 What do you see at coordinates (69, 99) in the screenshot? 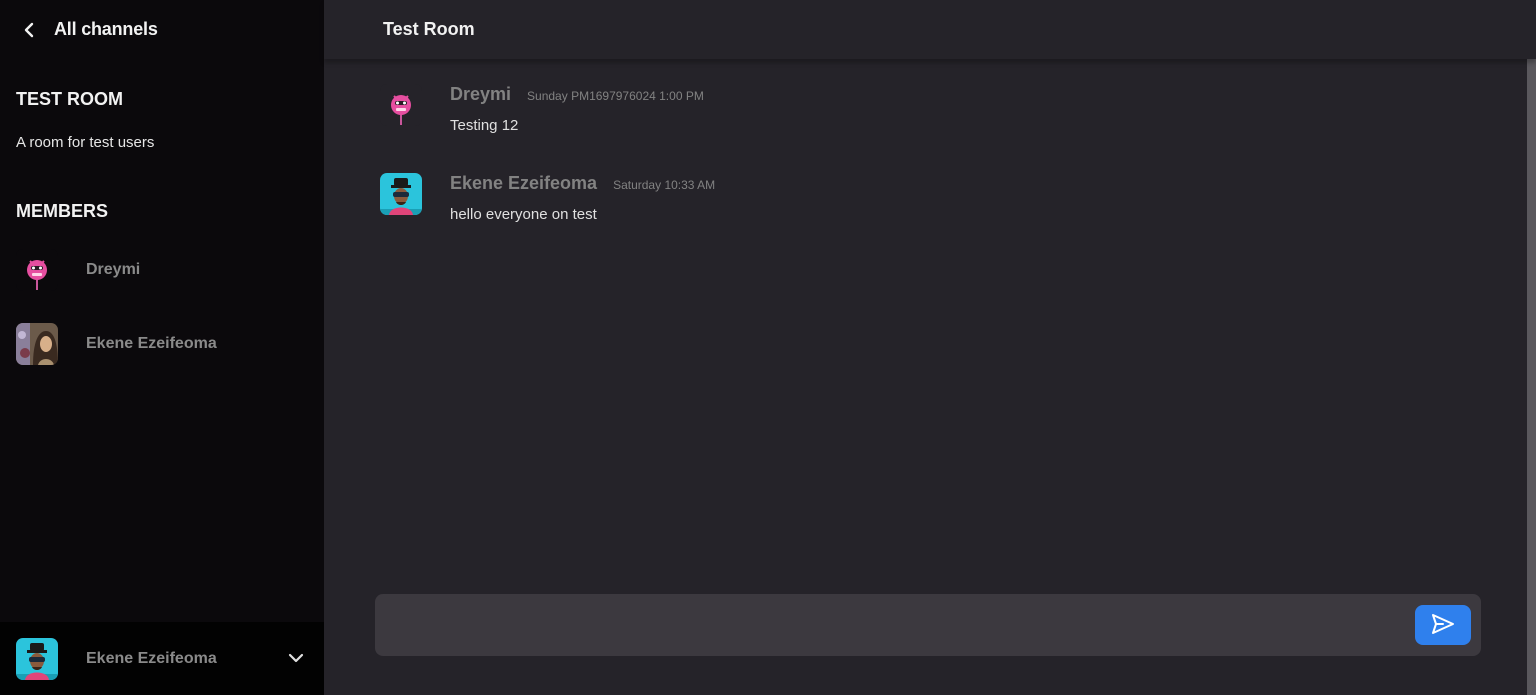
I see `channel-name: TEST ROOM` at bounding box center [69, 99].